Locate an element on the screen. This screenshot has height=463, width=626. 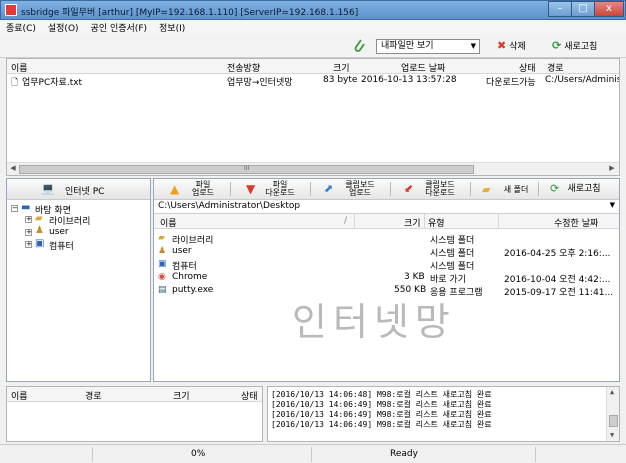
file-filter-select: 내파일만 보기 ▼ is located at coordinates (428, 46).